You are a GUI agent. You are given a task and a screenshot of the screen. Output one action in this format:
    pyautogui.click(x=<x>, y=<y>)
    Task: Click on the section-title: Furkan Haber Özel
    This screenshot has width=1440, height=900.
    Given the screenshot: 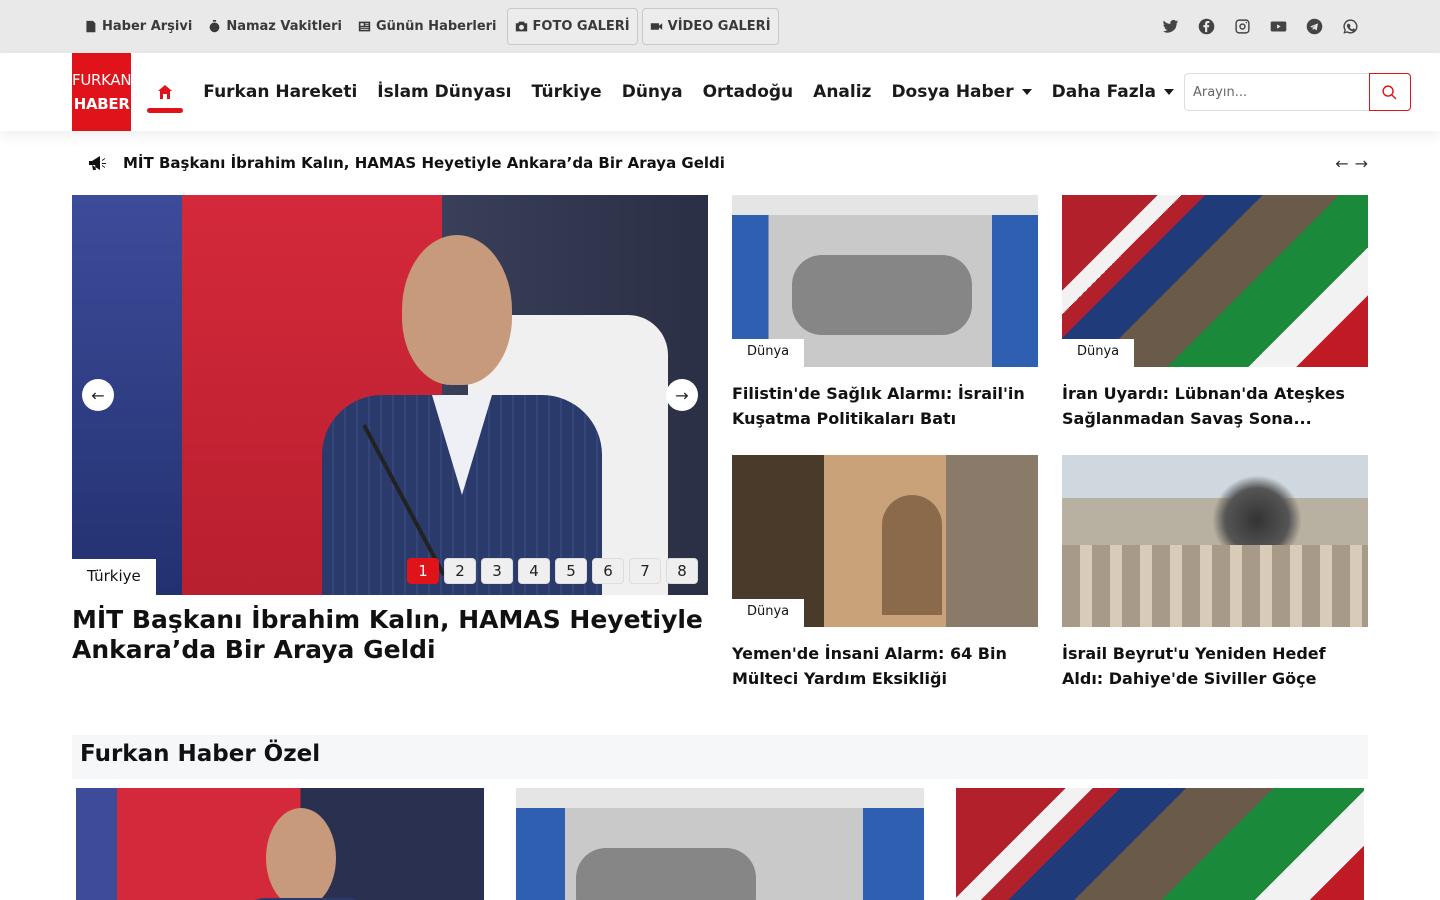 What is the action you would take?
    pyautogui.click(x=720, y=757)
    